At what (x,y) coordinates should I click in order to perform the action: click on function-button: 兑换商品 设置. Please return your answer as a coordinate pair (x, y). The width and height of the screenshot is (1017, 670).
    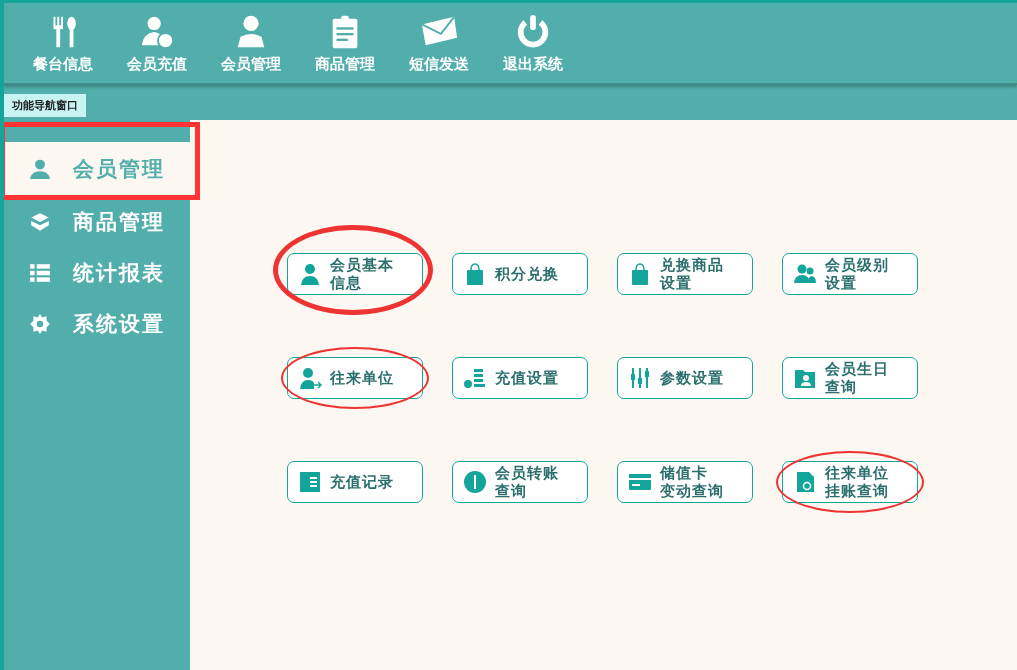
    Looking at the image, I should click on (685, 274).